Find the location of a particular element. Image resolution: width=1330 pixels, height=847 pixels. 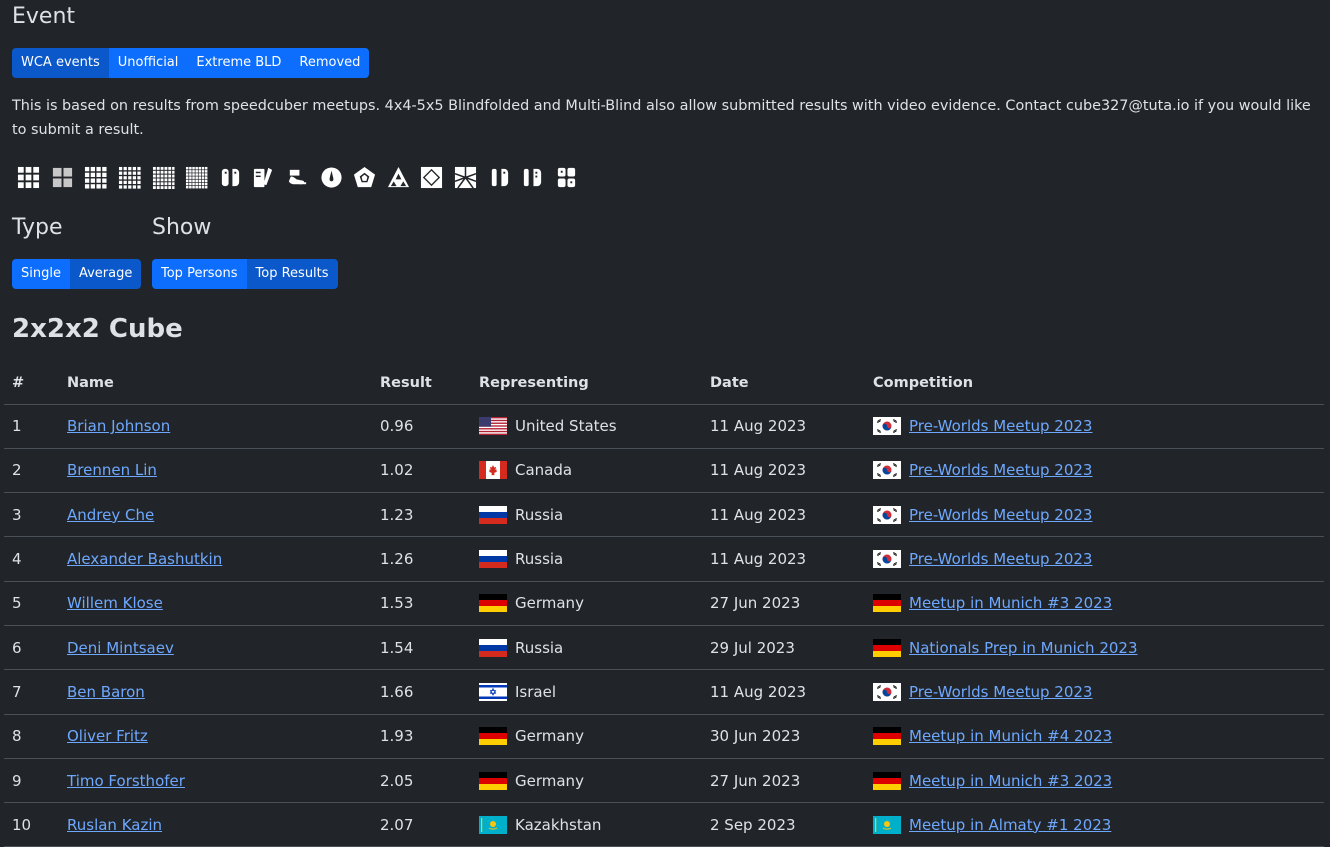

competition-cell: Nationals Prep in Munich 2023 is located at coordinates (1094, 648).